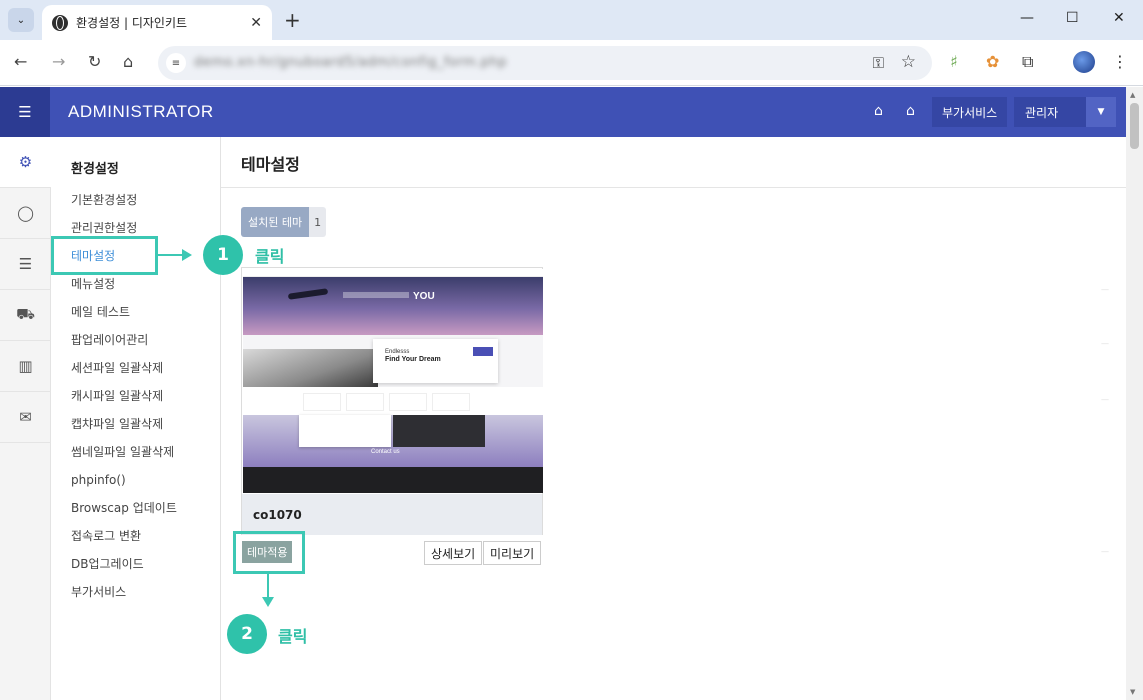 The height and width of the screenshot is (700, 1143). Describe the element at coordinates (58, 61) in the screenshot. I see `forward-icon: →` at that location.